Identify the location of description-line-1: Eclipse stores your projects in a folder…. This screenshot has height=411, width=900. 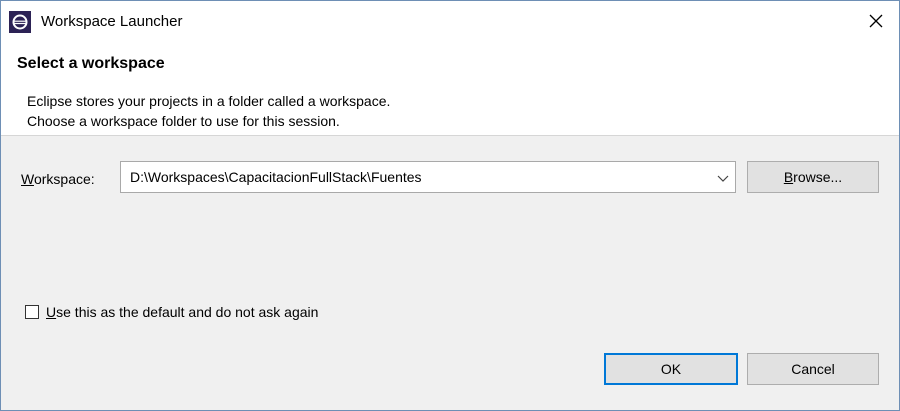
(209, 101).